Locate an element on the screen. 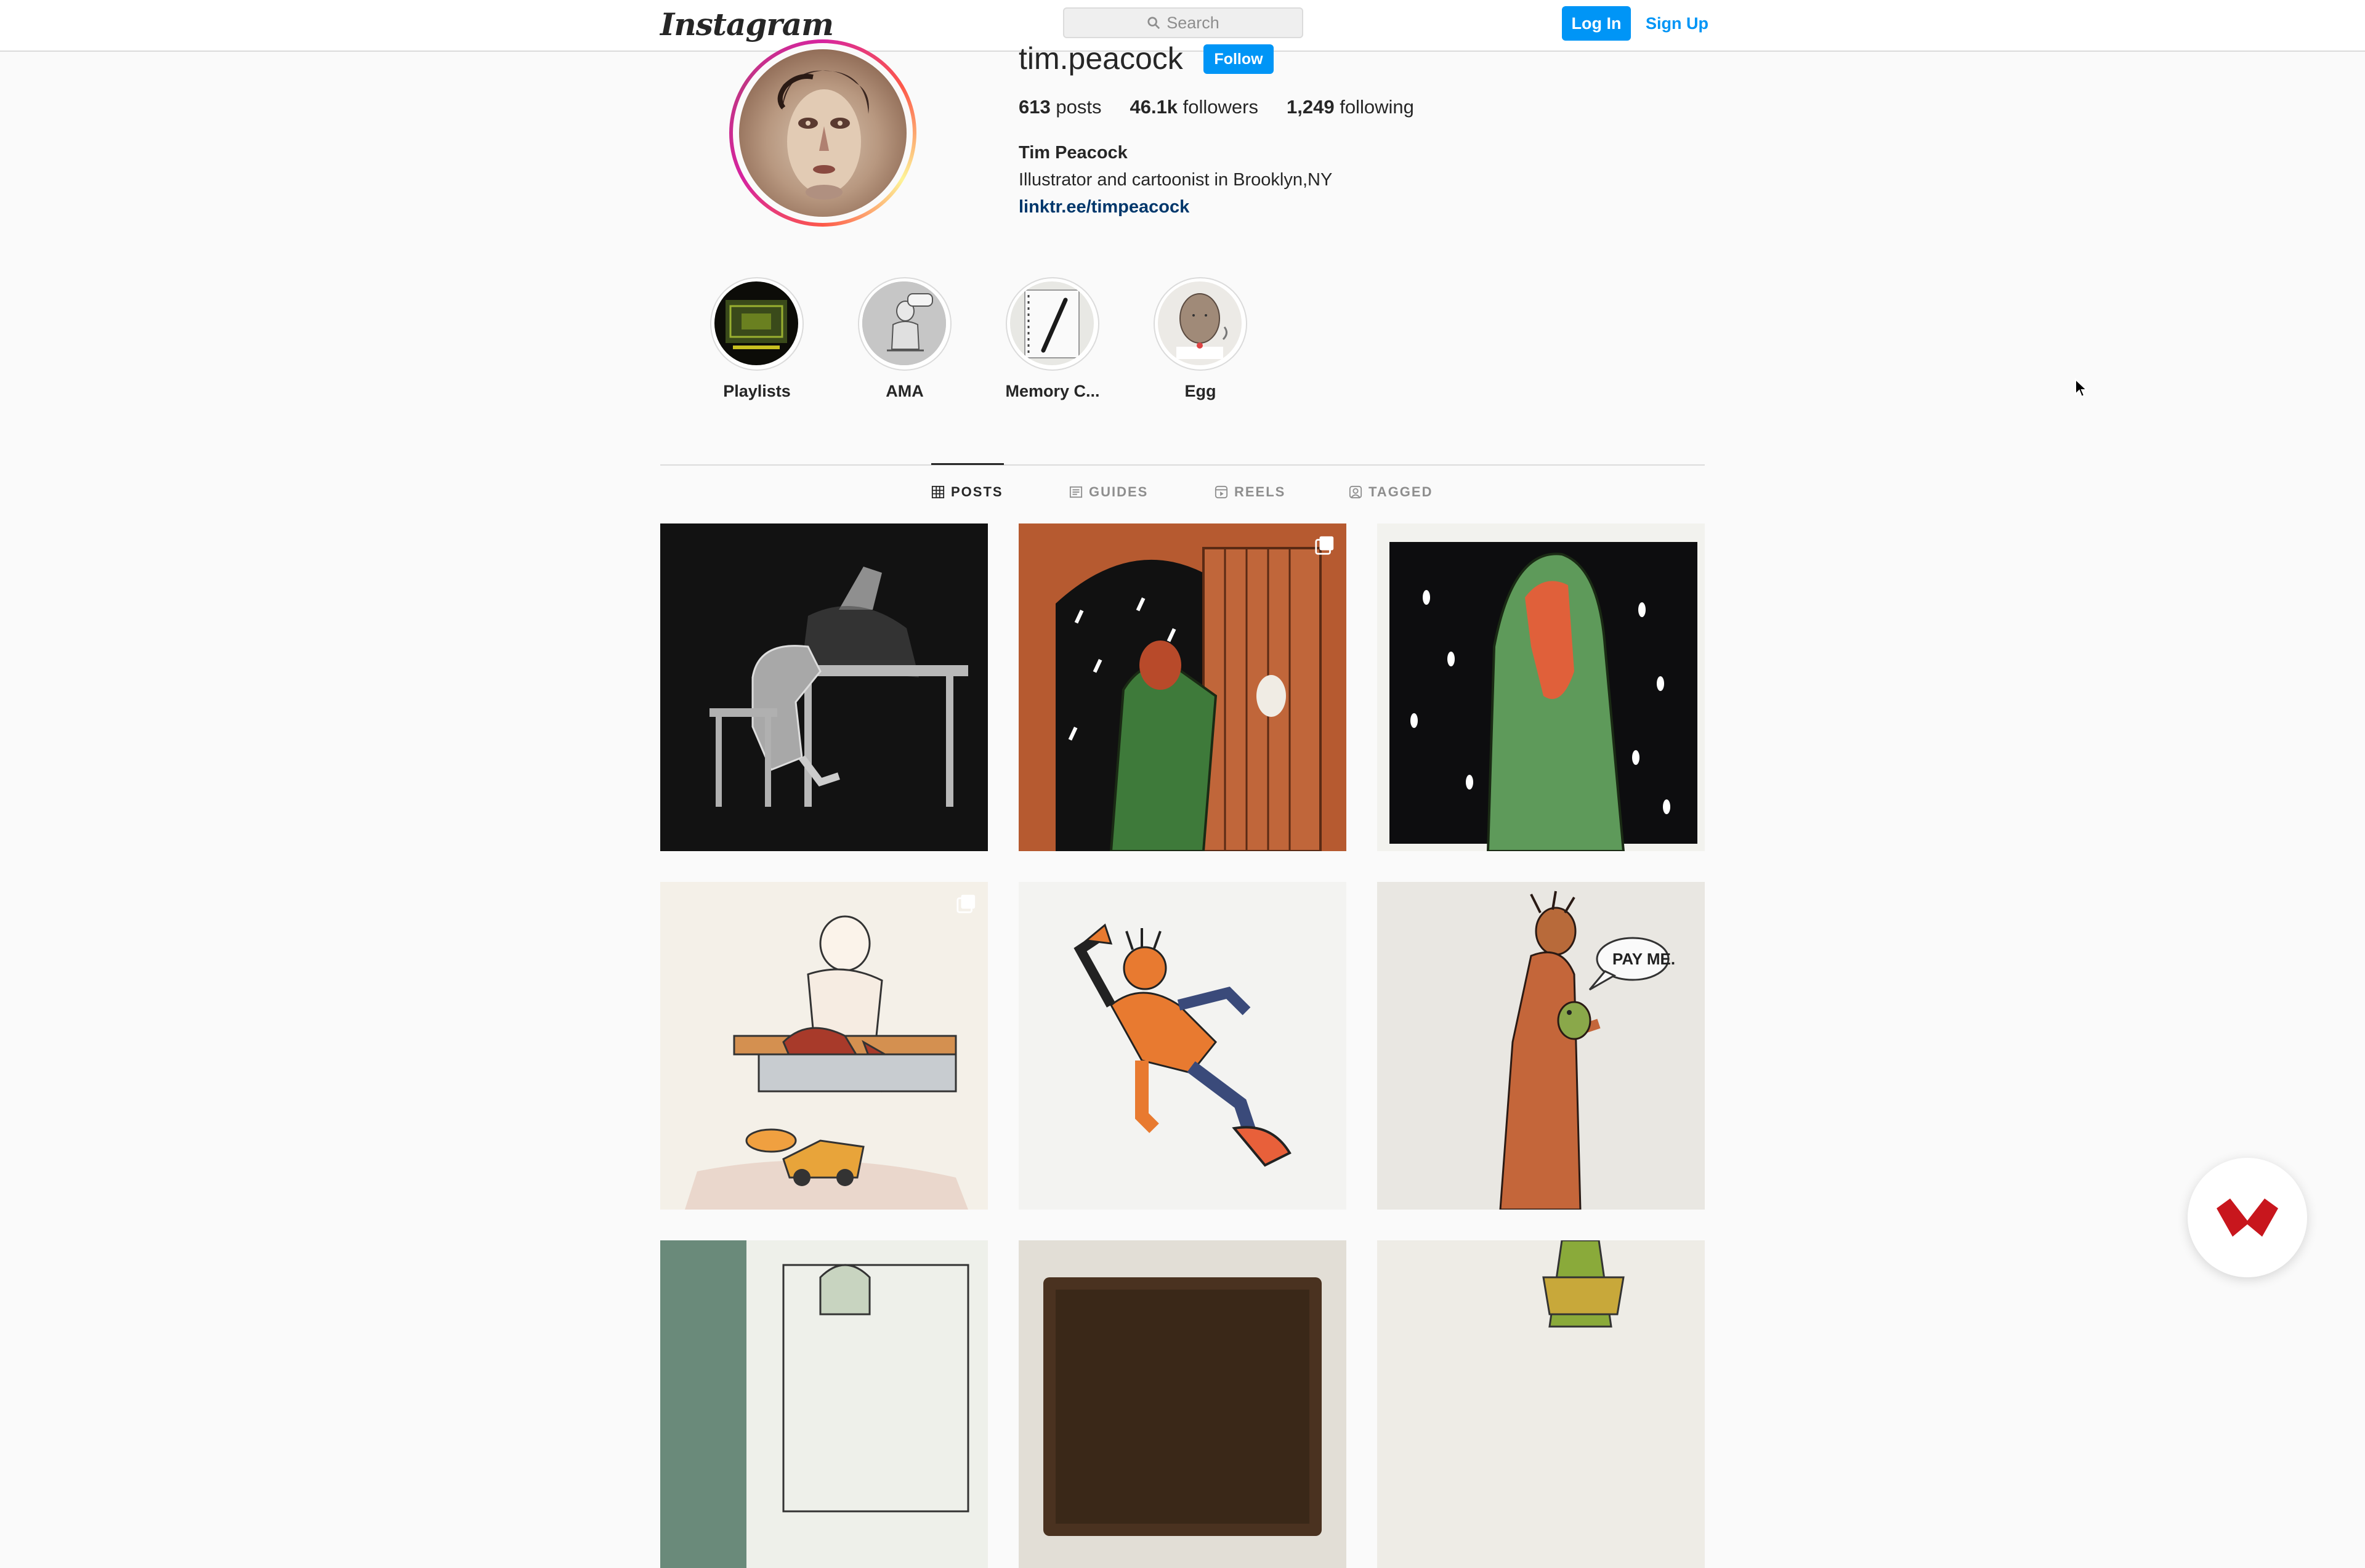 The image size is (2365, 1568). floating-extension-badge is located at coordinates (2247, 1217).